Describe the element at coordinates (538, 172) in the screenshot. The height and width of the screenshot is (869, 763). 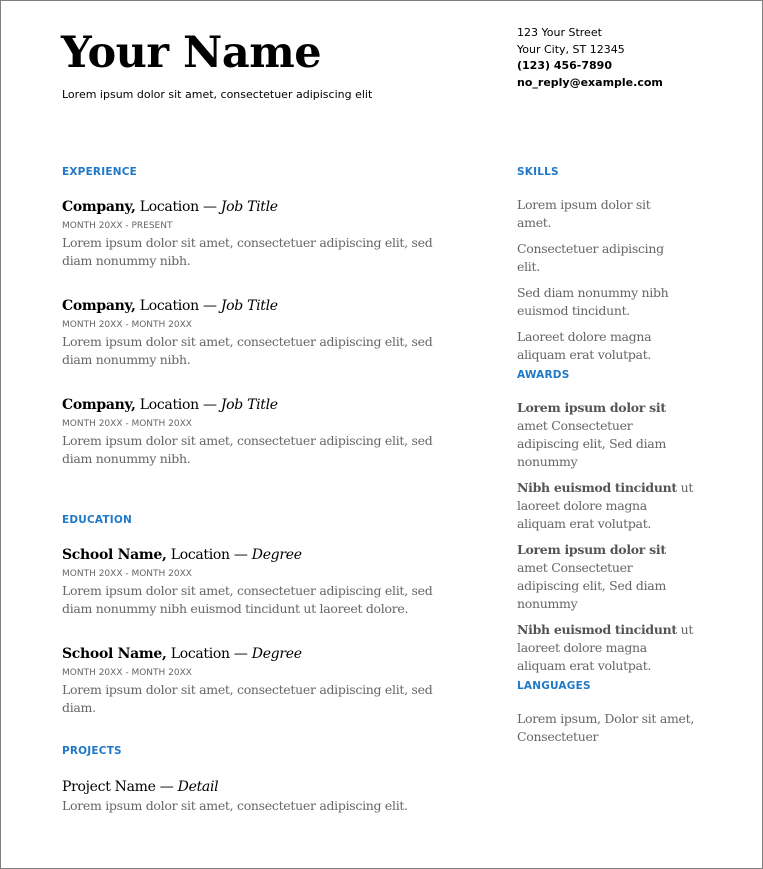
I see `section-heading-skills: SKILLS` at that location.